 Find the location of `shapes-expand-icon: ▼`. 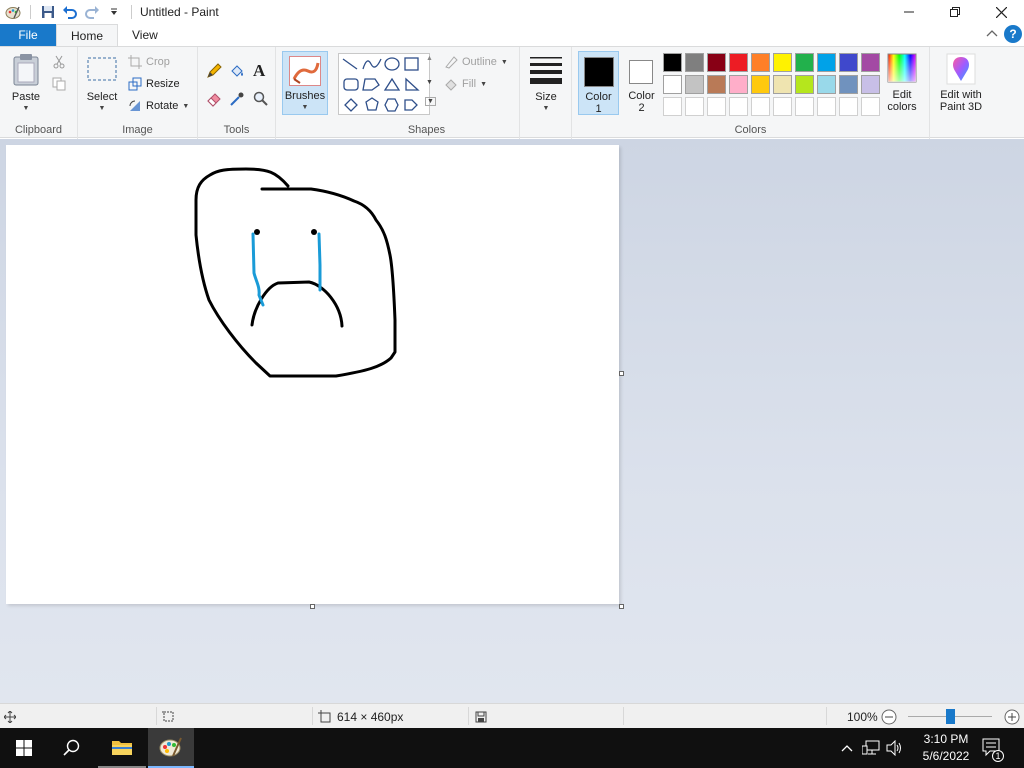

shapes-expand-icon: ▼ is located at coordinates (430, 101).